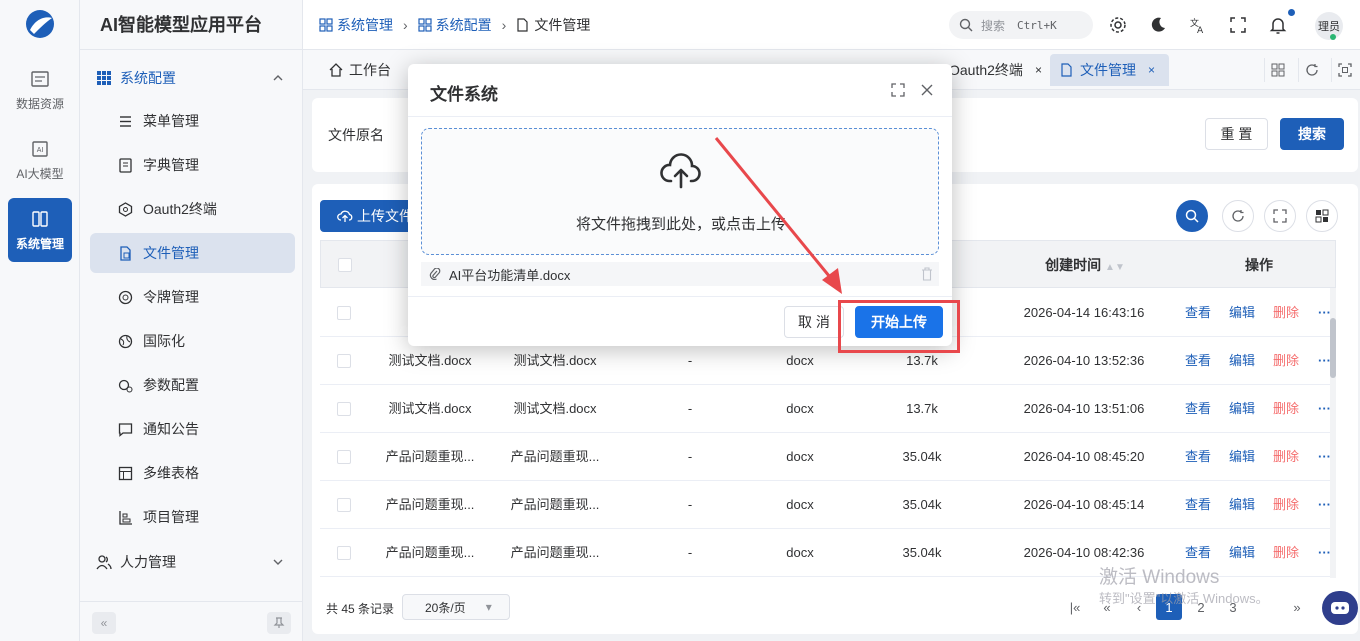 This screenshot has width=1360, height=641. What do you see at coordinates (40, 160) in the screenshot?
I see `rail-item-ai-models: AI AI大模型` at bounding box center [40, 160].